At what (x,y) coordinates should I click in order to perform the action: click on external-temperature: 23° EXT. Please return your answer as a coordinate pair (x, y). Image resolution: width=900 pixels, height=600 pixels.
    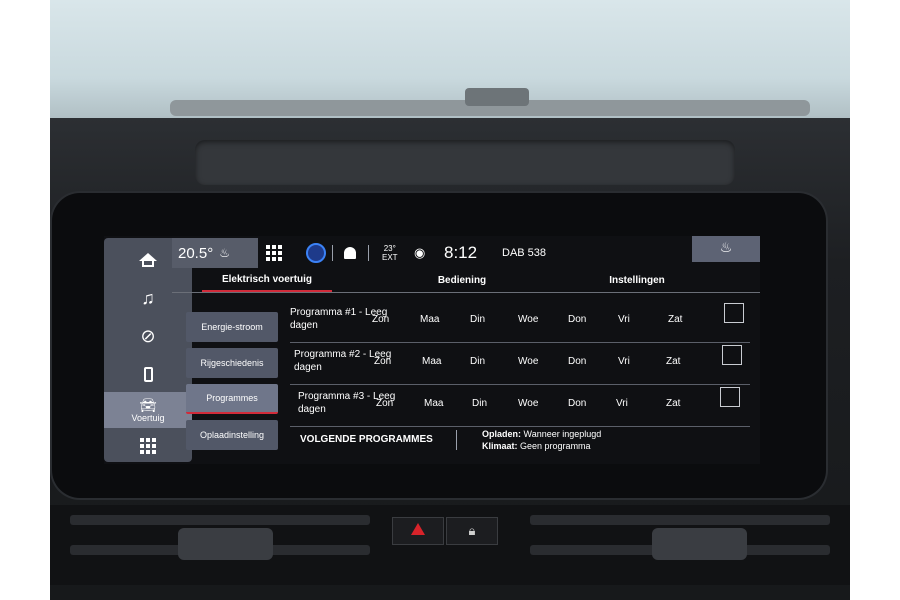
    Looking at the image, I should click on (390, 253).